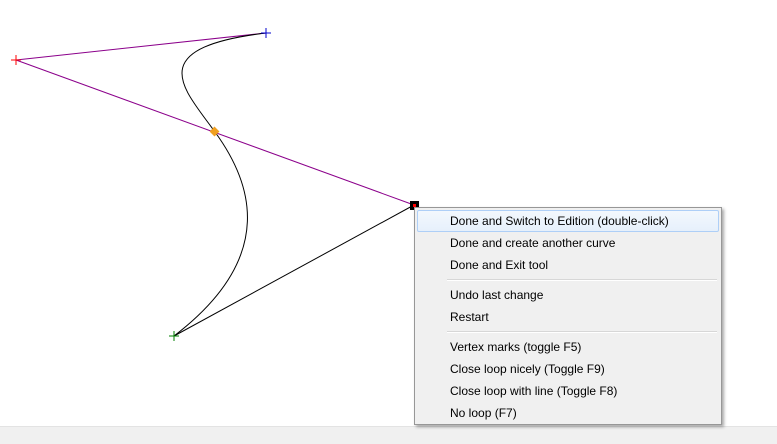 The width and height of the screenshot is (777, 444). Describe the element at coordinates (16, 60) in the screenshot. I see `start-vertex-mark` at that location.